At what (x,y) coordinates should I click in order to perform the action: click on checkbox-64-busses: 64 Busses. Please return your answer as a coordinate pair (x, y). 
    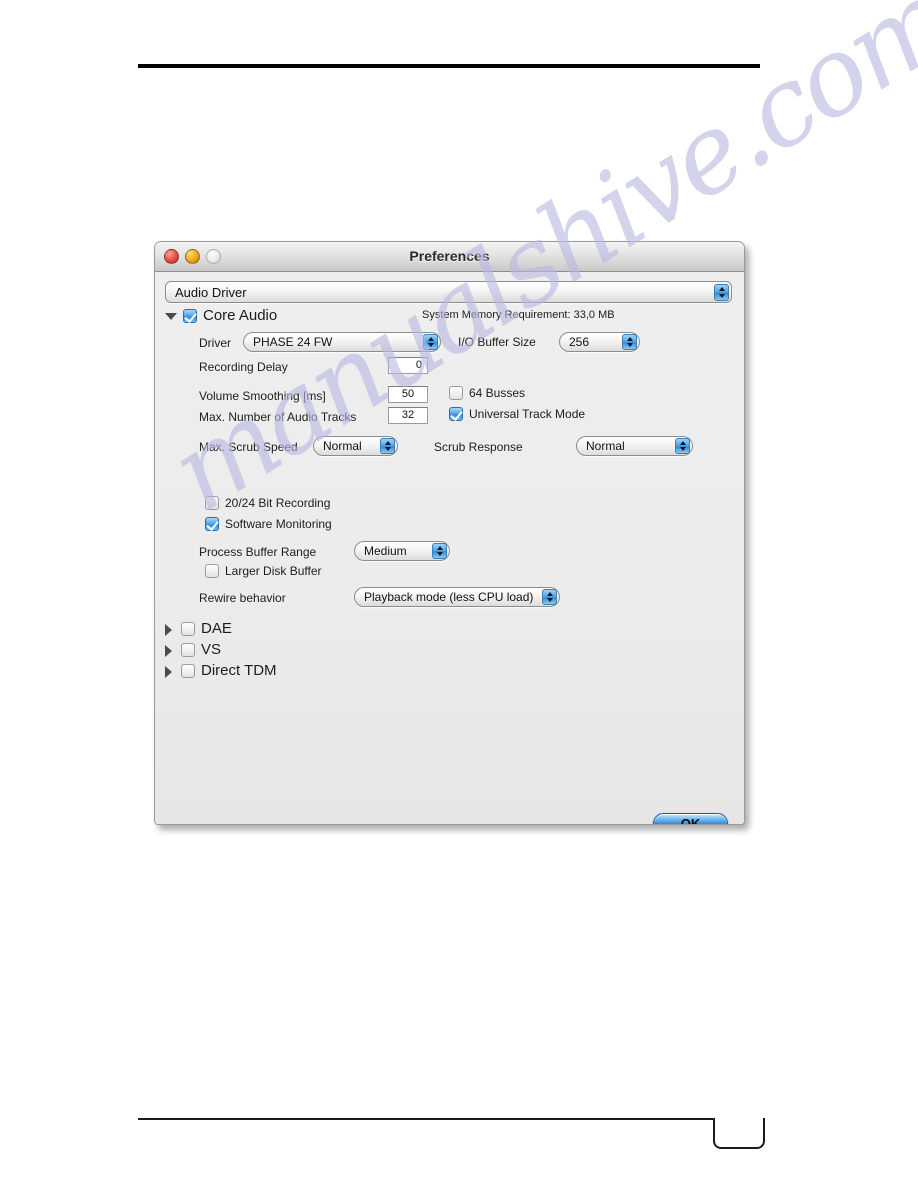
    Looking at the image, I should click on (487, 393).